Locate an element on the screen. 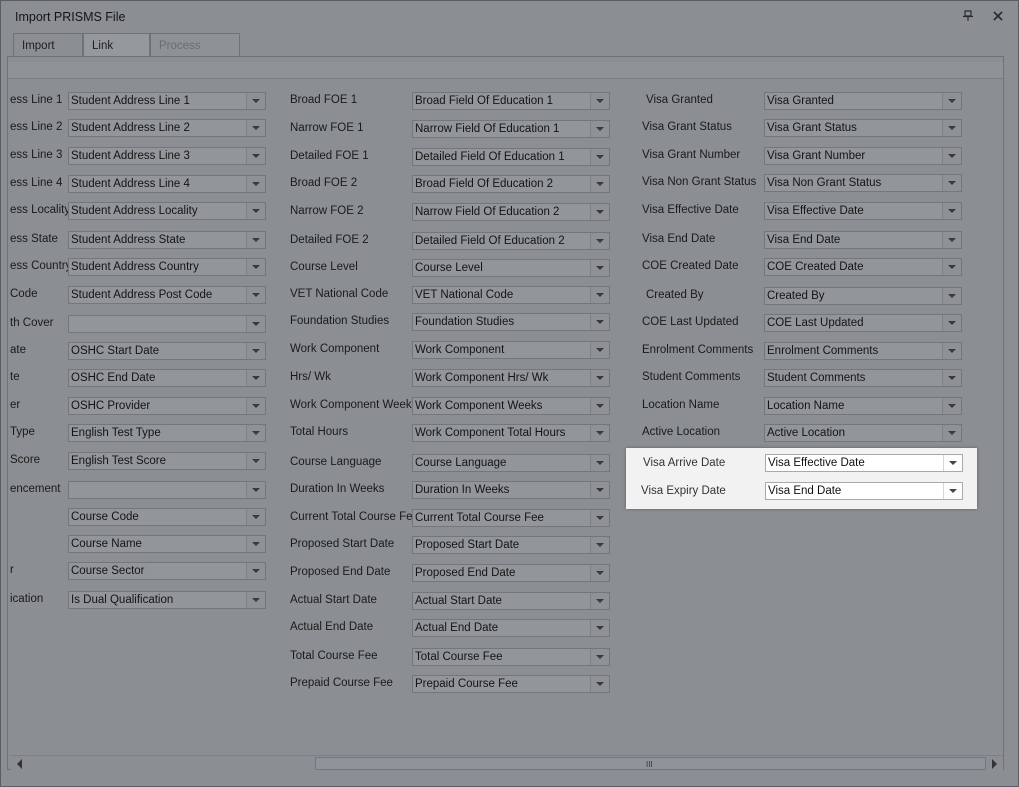 Image resolution: width=1019 pixels, height=787 pixels. field-mapping-combo: OSHC Provider is located at coordinates (167, 406).